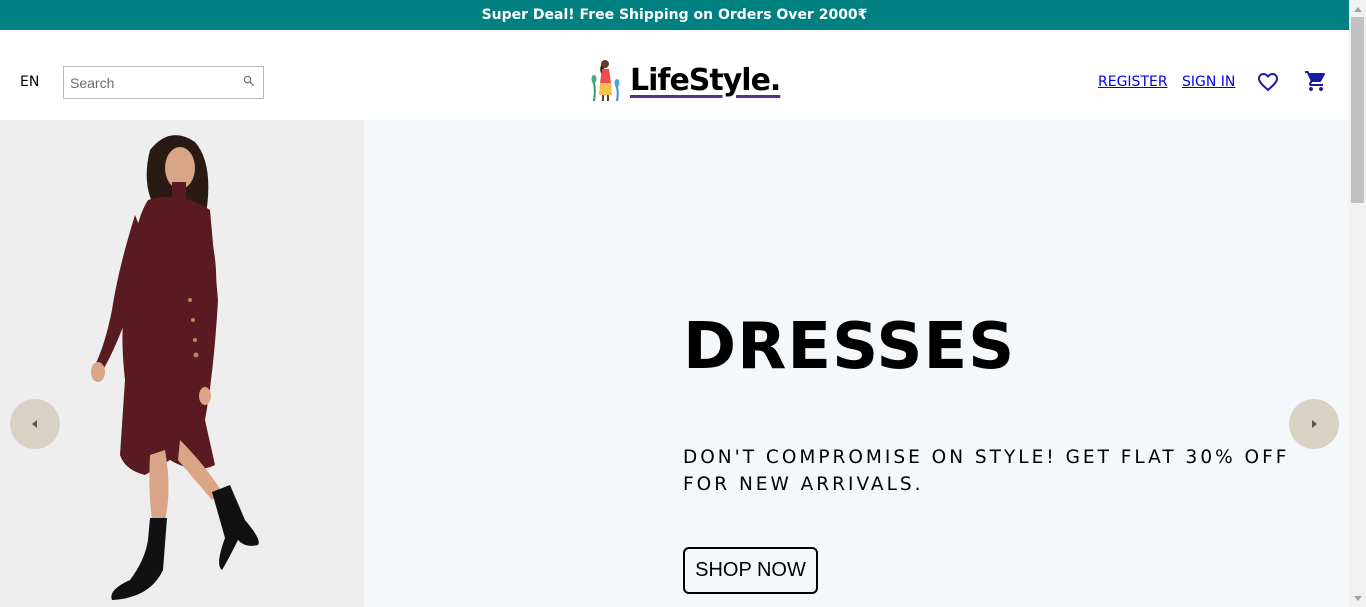 This screenshot has width=1366, height=607. I want to click on search-container, so click(163, 82).